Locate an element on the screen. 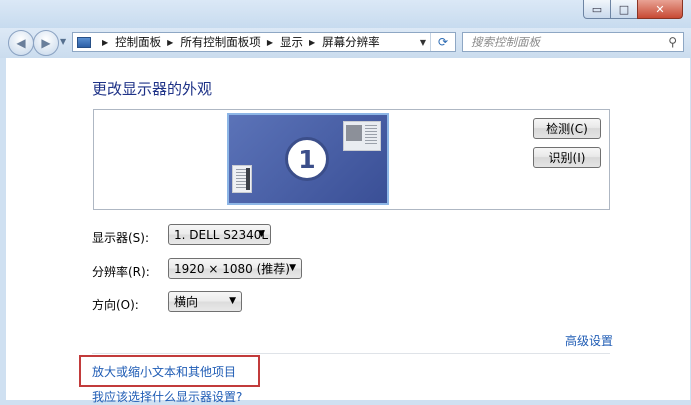 The height and width of the screenshot is (405, 691). monitor-1-tile: 1 is located at coordinates (308, 159).